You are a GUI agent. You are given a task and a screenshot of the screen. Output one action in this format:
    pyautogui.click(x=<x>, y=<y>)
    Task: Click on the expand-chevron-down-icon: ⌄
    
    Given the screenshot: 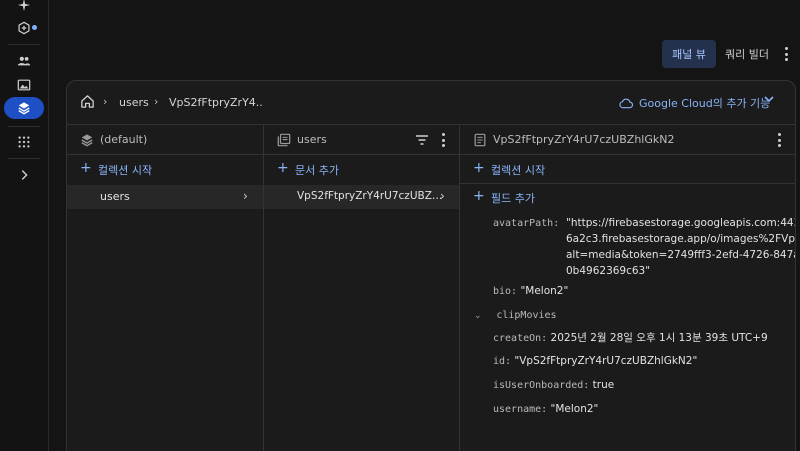 What is the action you would take?
    pyautogui.click(x=481, y=316)
    